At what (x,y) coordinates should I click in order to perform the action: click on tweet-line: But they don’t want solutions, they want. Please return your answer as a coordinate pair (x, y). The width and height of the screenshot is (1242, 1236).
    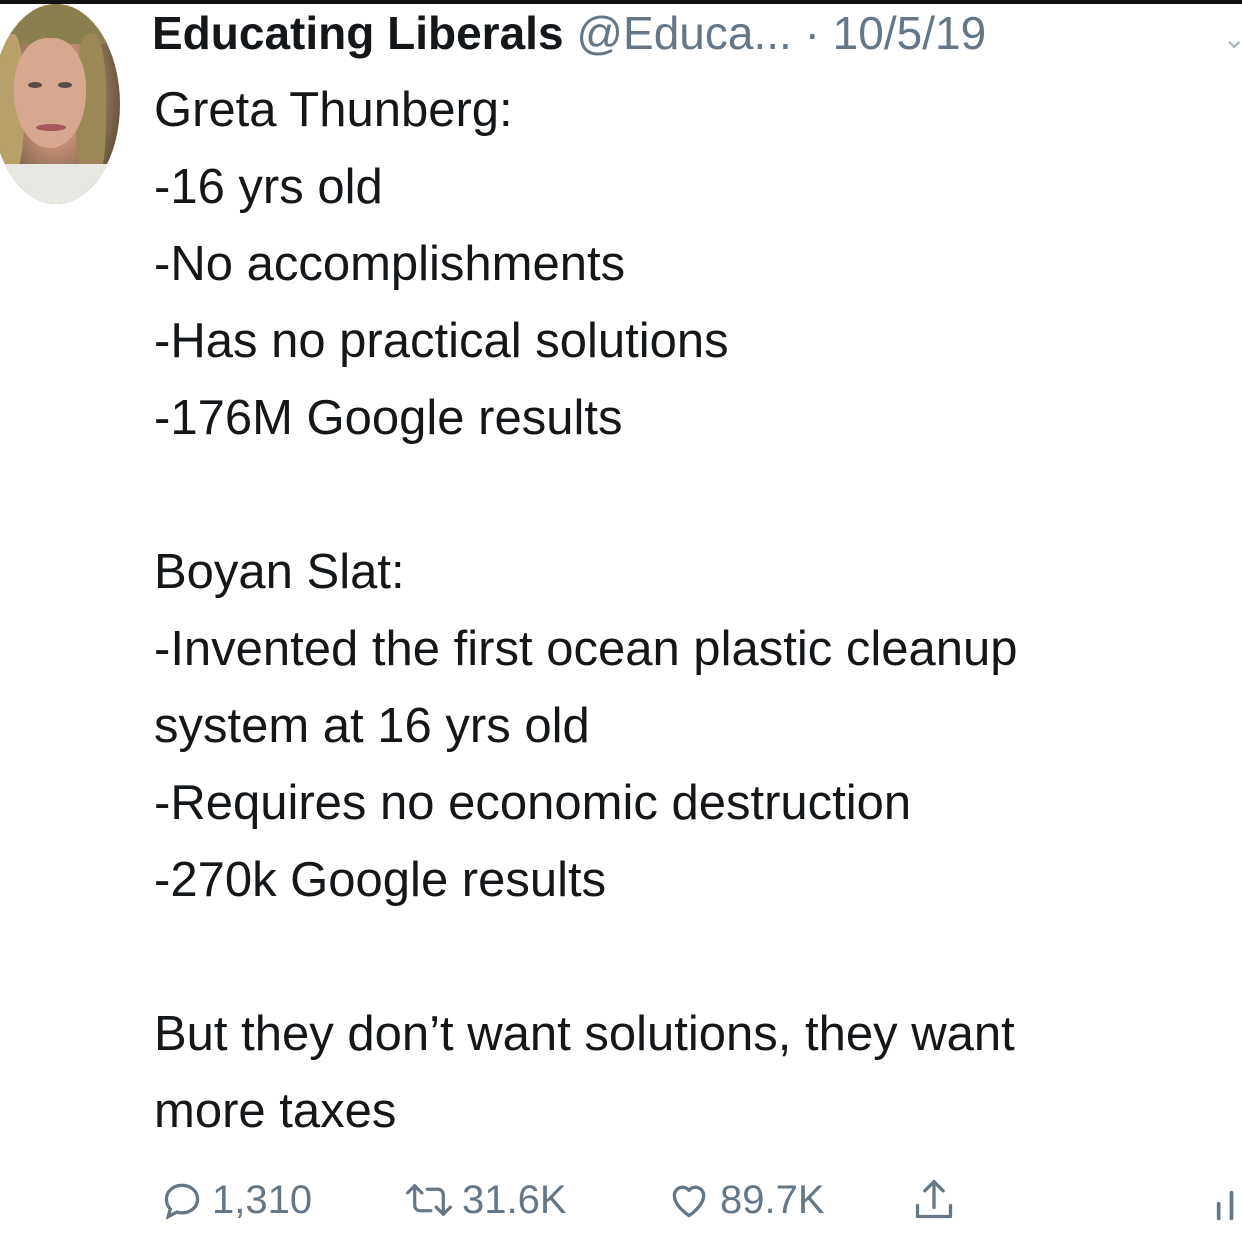
    Looking at the image, I should click on (584, 1034).